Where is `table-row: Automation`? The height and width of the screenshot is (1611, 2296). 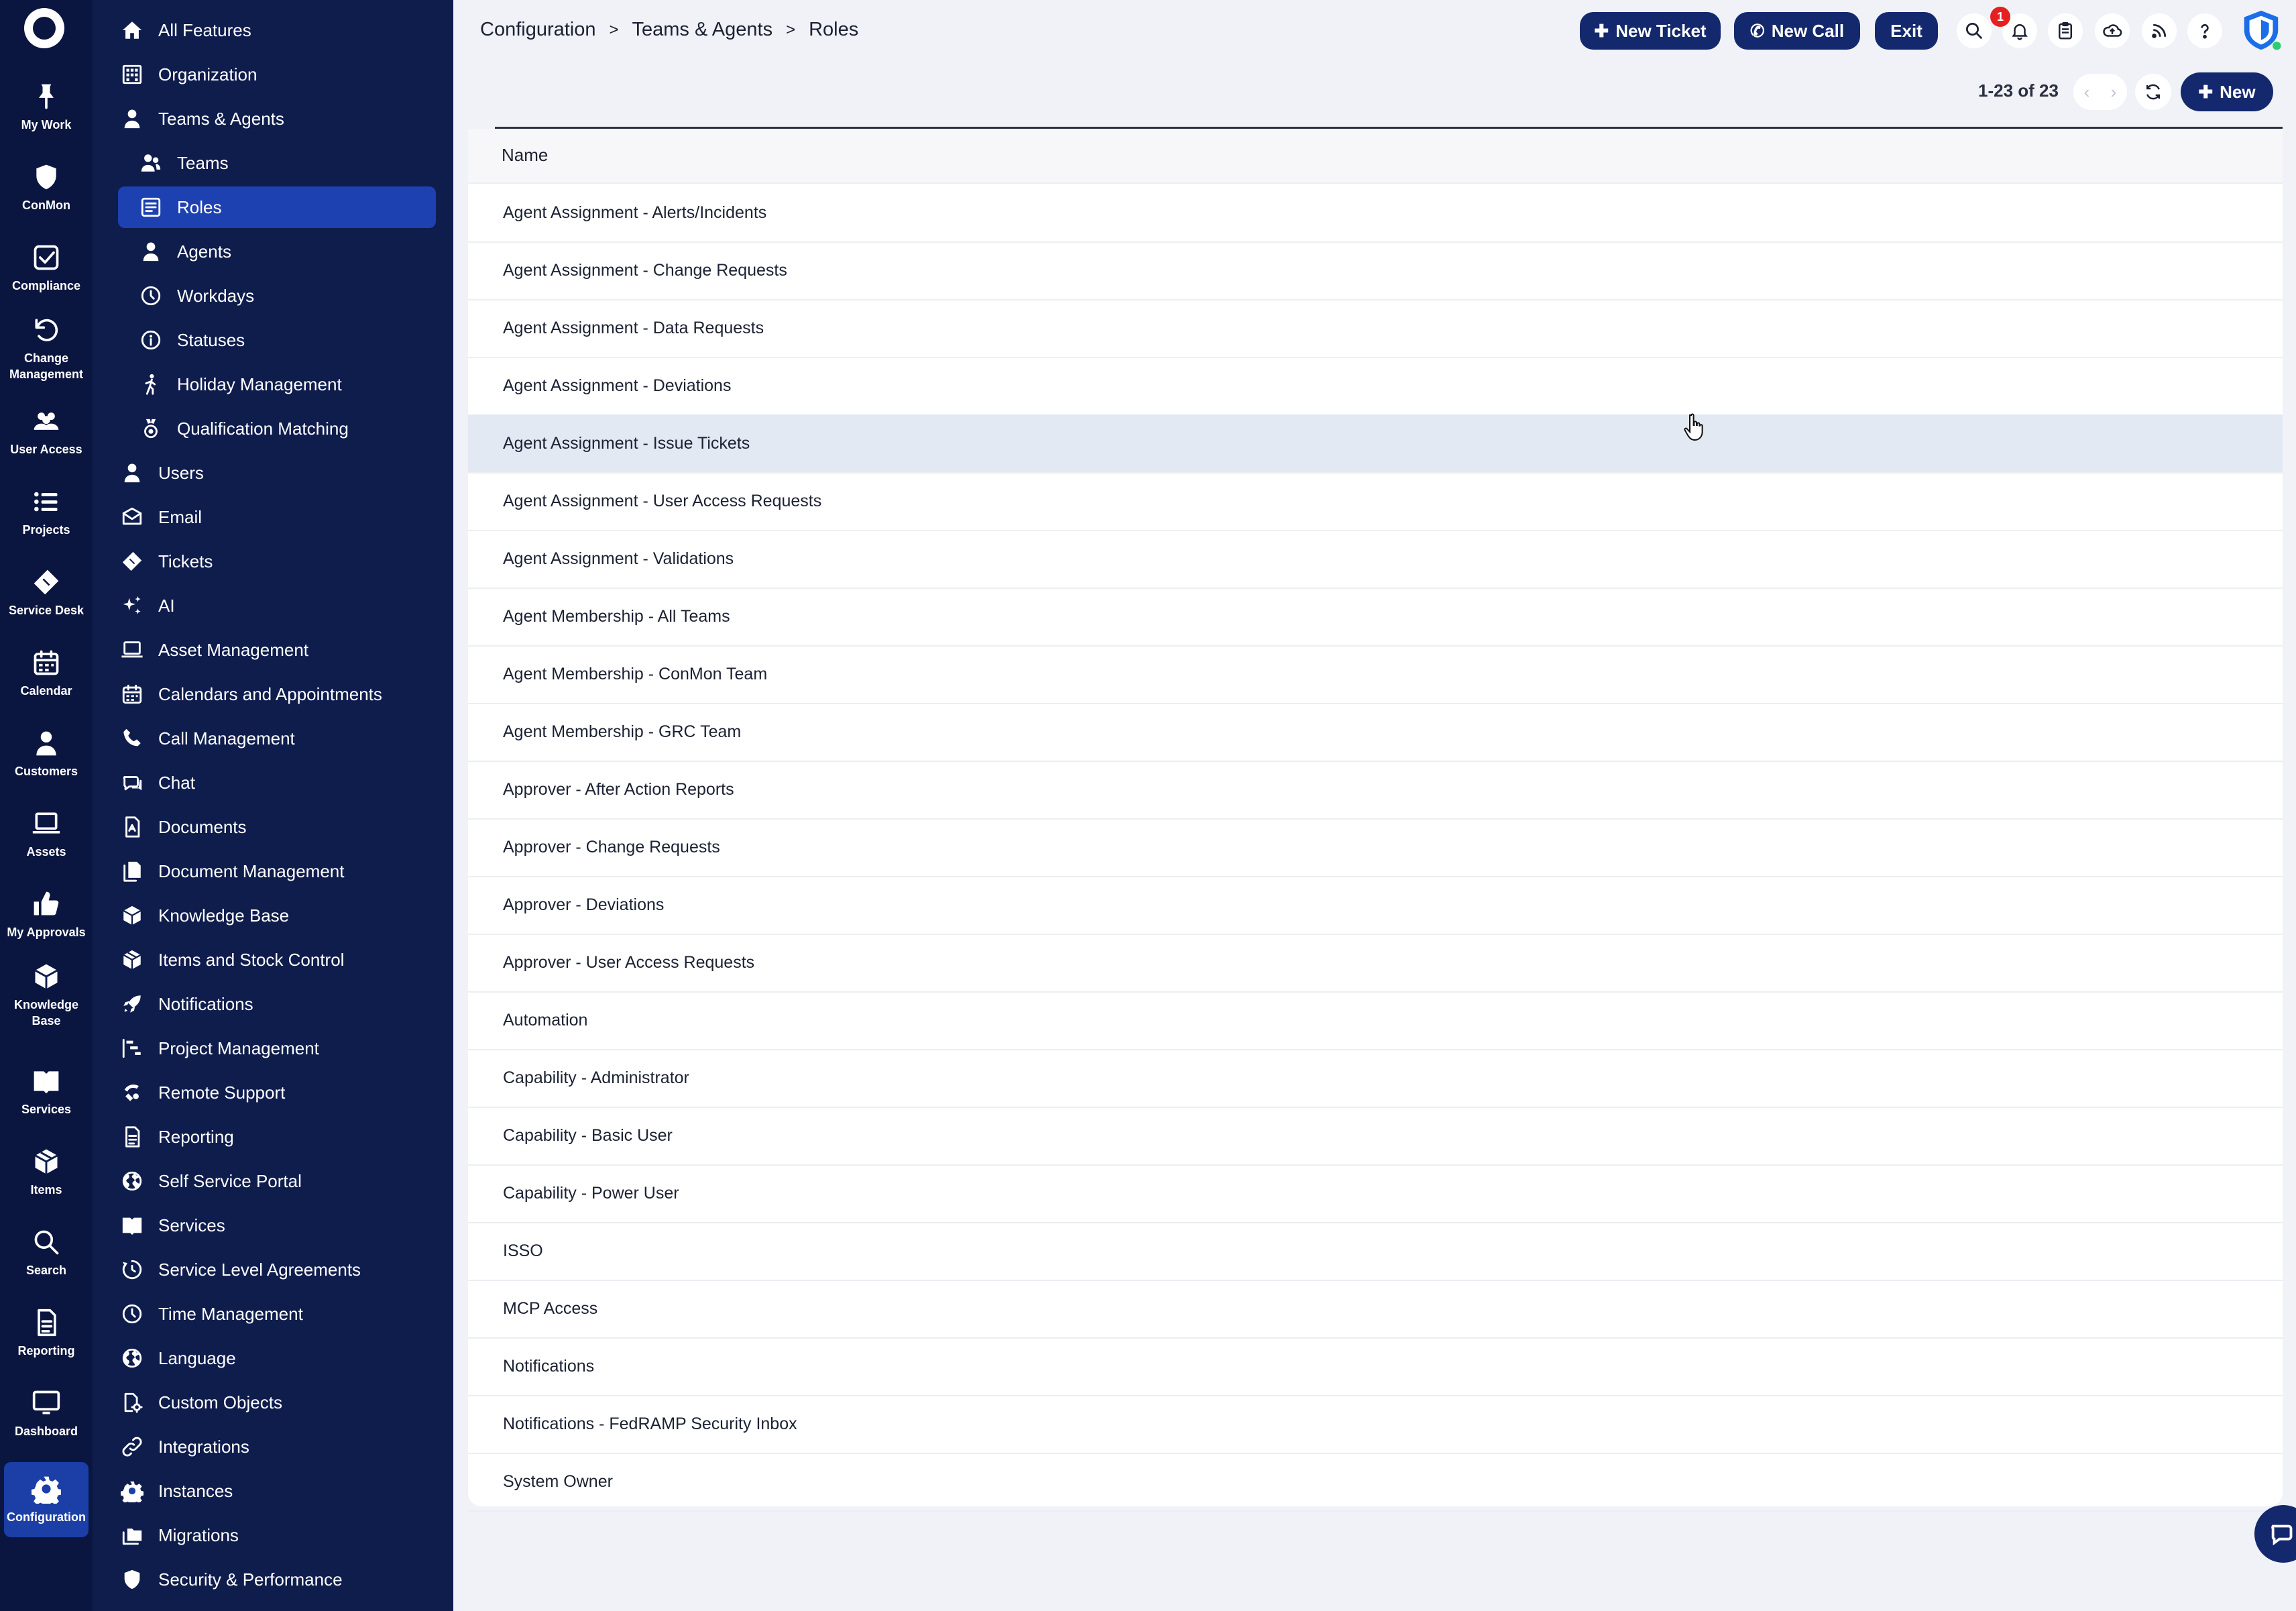 table-row: Automation is located at coordinates (1375, 1021).